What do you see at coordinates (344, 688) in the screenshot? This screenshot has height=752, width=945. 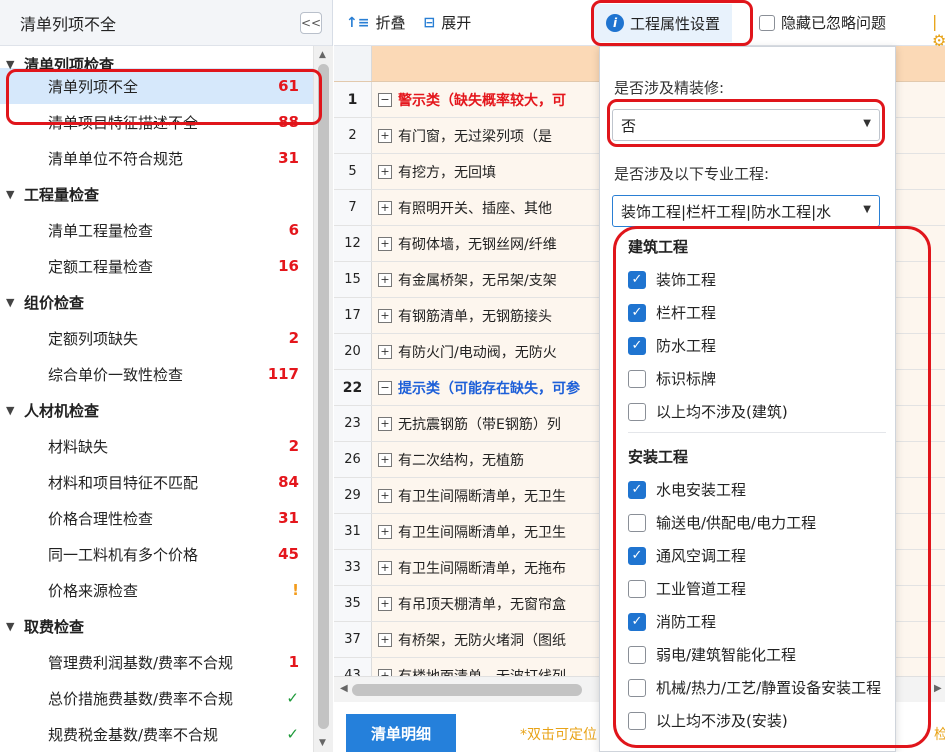 I see `scroll-left-icon: ◀` at bounding box center [344, 688].